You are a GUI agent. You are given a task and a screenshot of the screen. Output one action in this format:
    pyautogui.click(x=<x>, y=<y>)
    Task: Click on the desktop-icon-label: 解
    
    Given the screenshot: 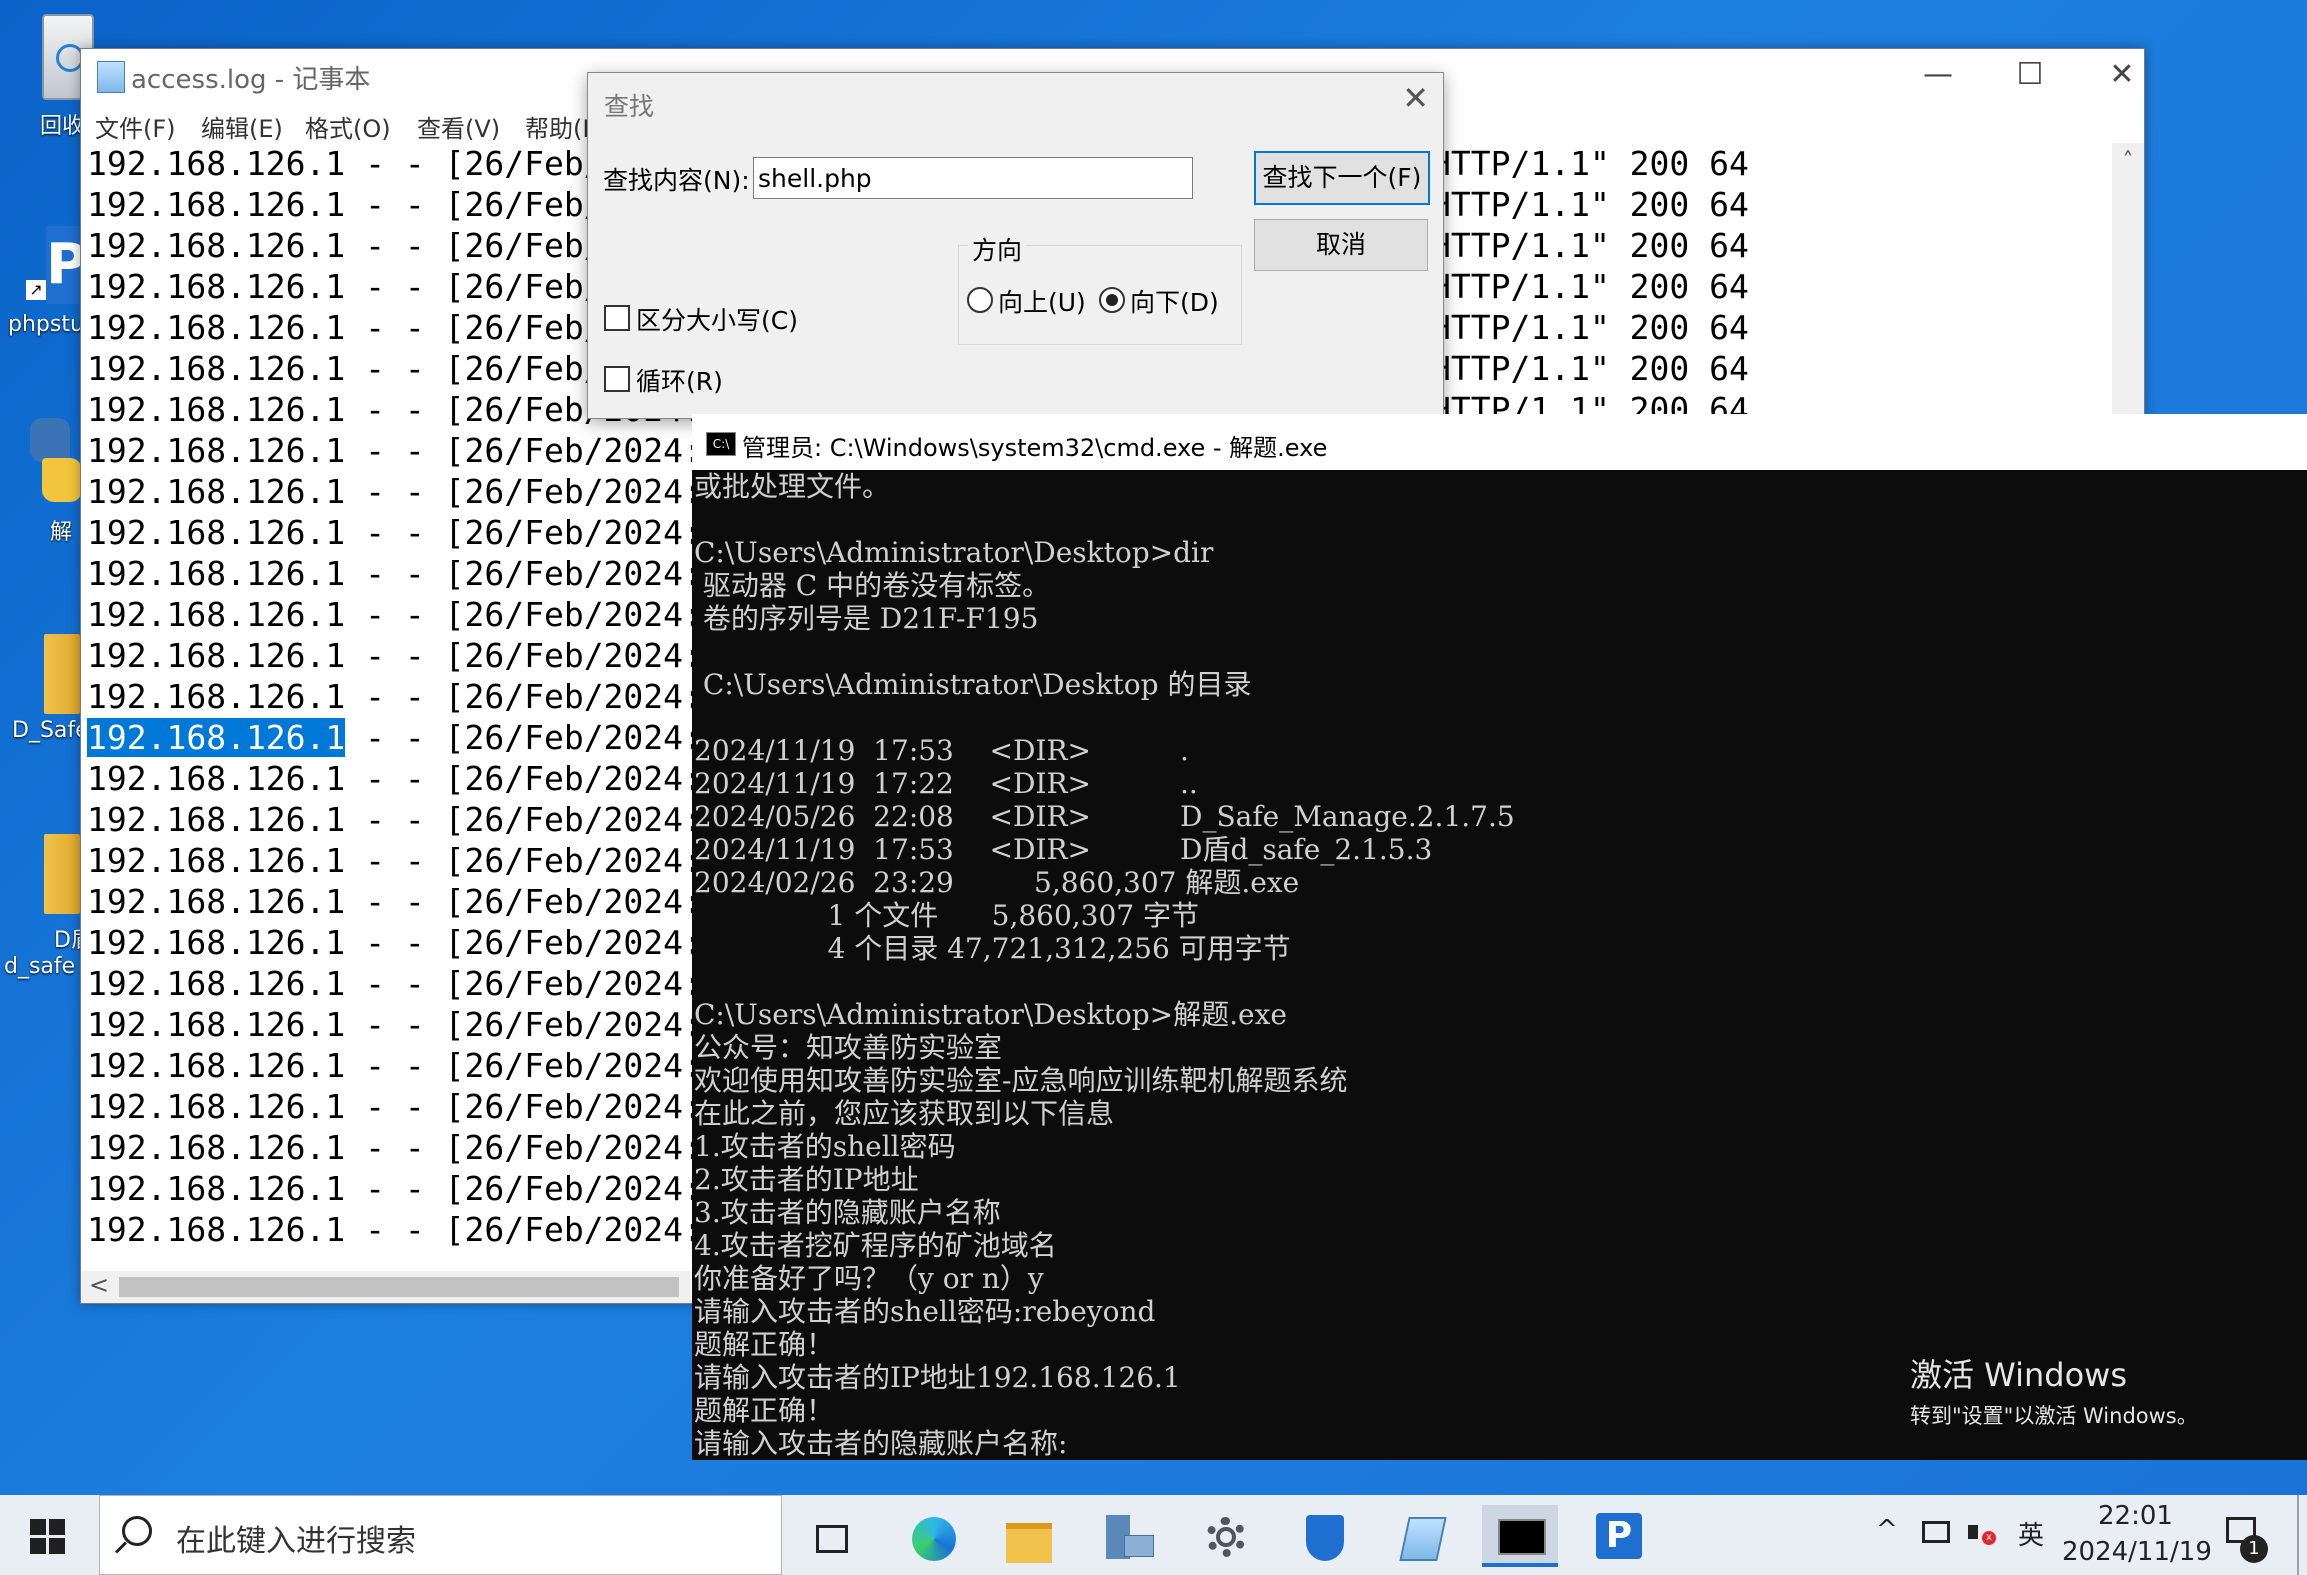 What is the action you would take?
    pyautogui.click(x=61, y=532)
    